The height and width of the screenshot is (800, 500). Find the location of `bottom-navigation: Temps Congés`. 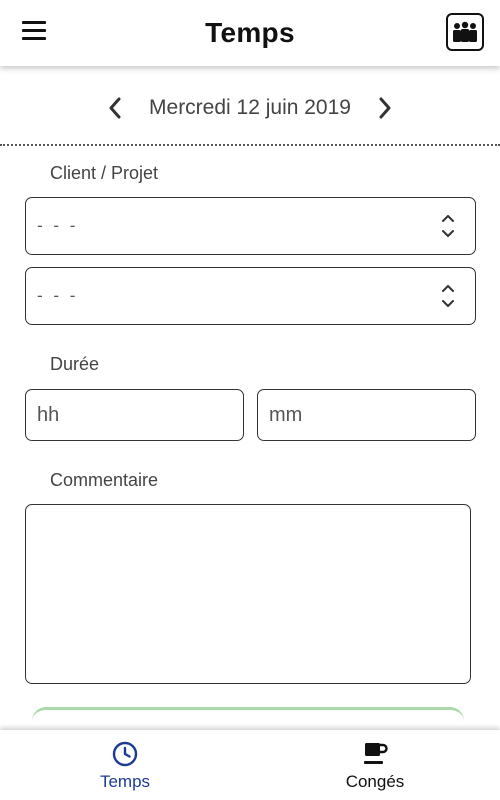

bottom-navigation: Temps Congés is located at coordinates (250, 765).